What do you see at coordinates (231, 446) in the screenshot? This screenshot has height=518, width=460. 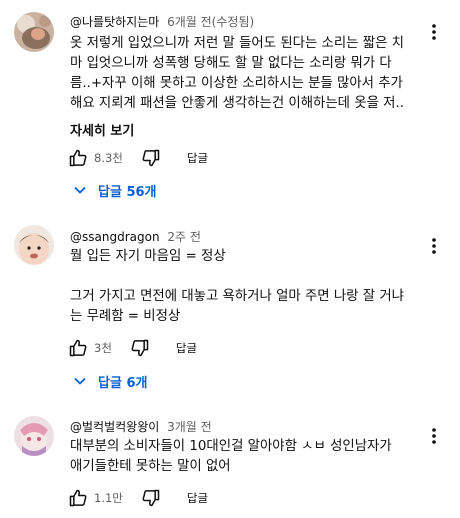 I see `comment-line: 대부분의 소비자들이 10대인걸 알아야함 ㅅㅂ 성인남자가` at bounding box center [231, 446].